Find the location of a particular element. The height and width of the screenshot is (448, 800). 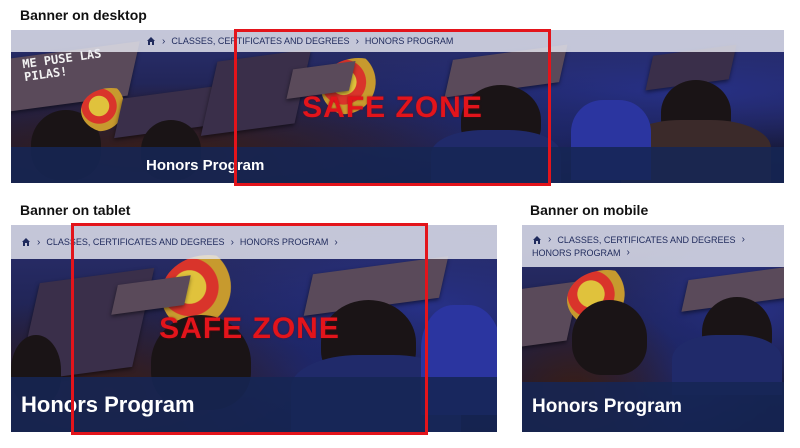

page-title: Honors Program is located at coordinates (607, 406).